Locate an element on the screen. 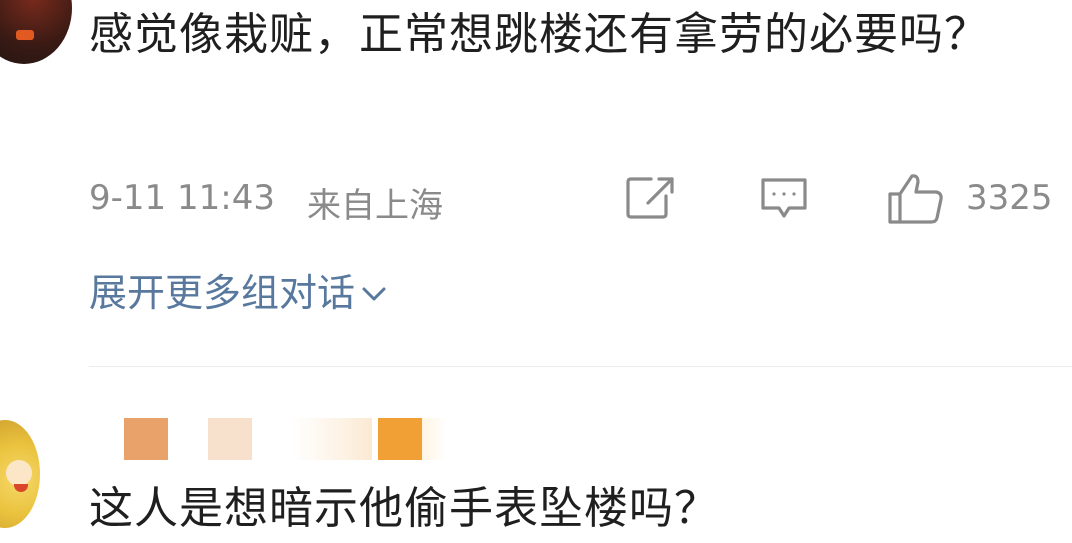 The height and width of the screenshot is (543, 1072). comment-text: 这人是想暗示他偷手表坠楼吗？ is located at coordinates (404, 508).